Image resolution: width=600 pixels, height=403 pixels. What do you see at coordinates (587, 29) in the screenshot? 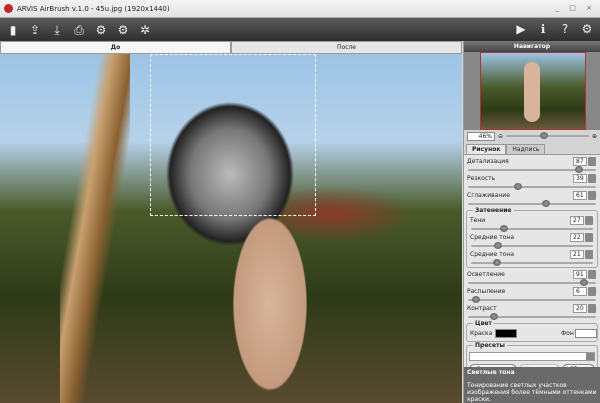
I see `settings-icon: ⚙` at bounding box center [587, 29].